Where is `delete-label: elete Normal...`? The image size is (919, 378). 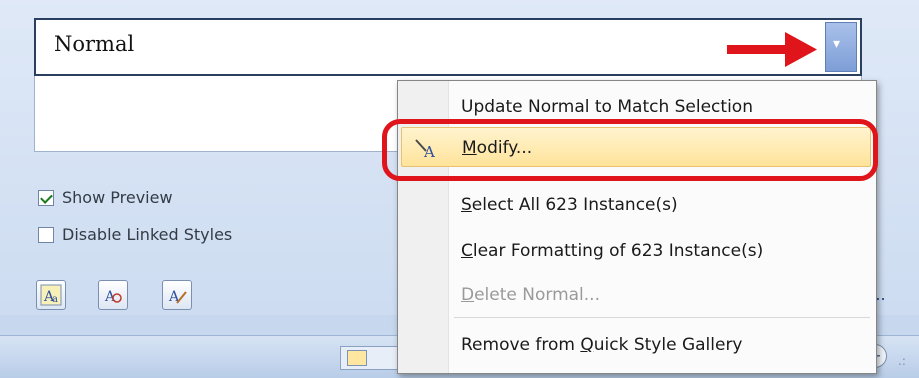
delete-label: elete Normal... is located at coordinates (537, 295).